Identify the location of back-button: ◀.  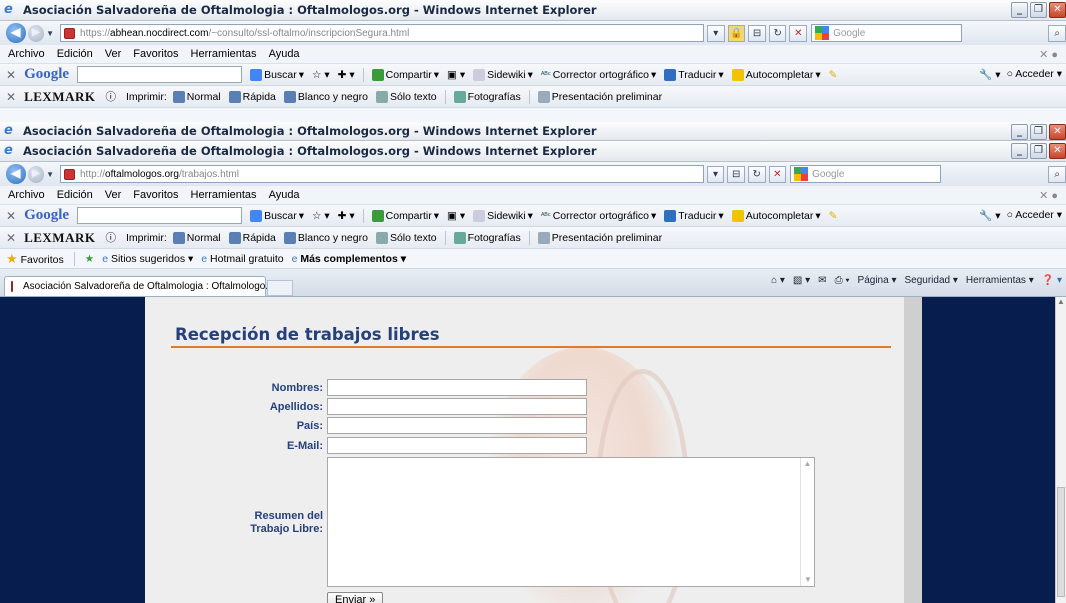
(16, 33).